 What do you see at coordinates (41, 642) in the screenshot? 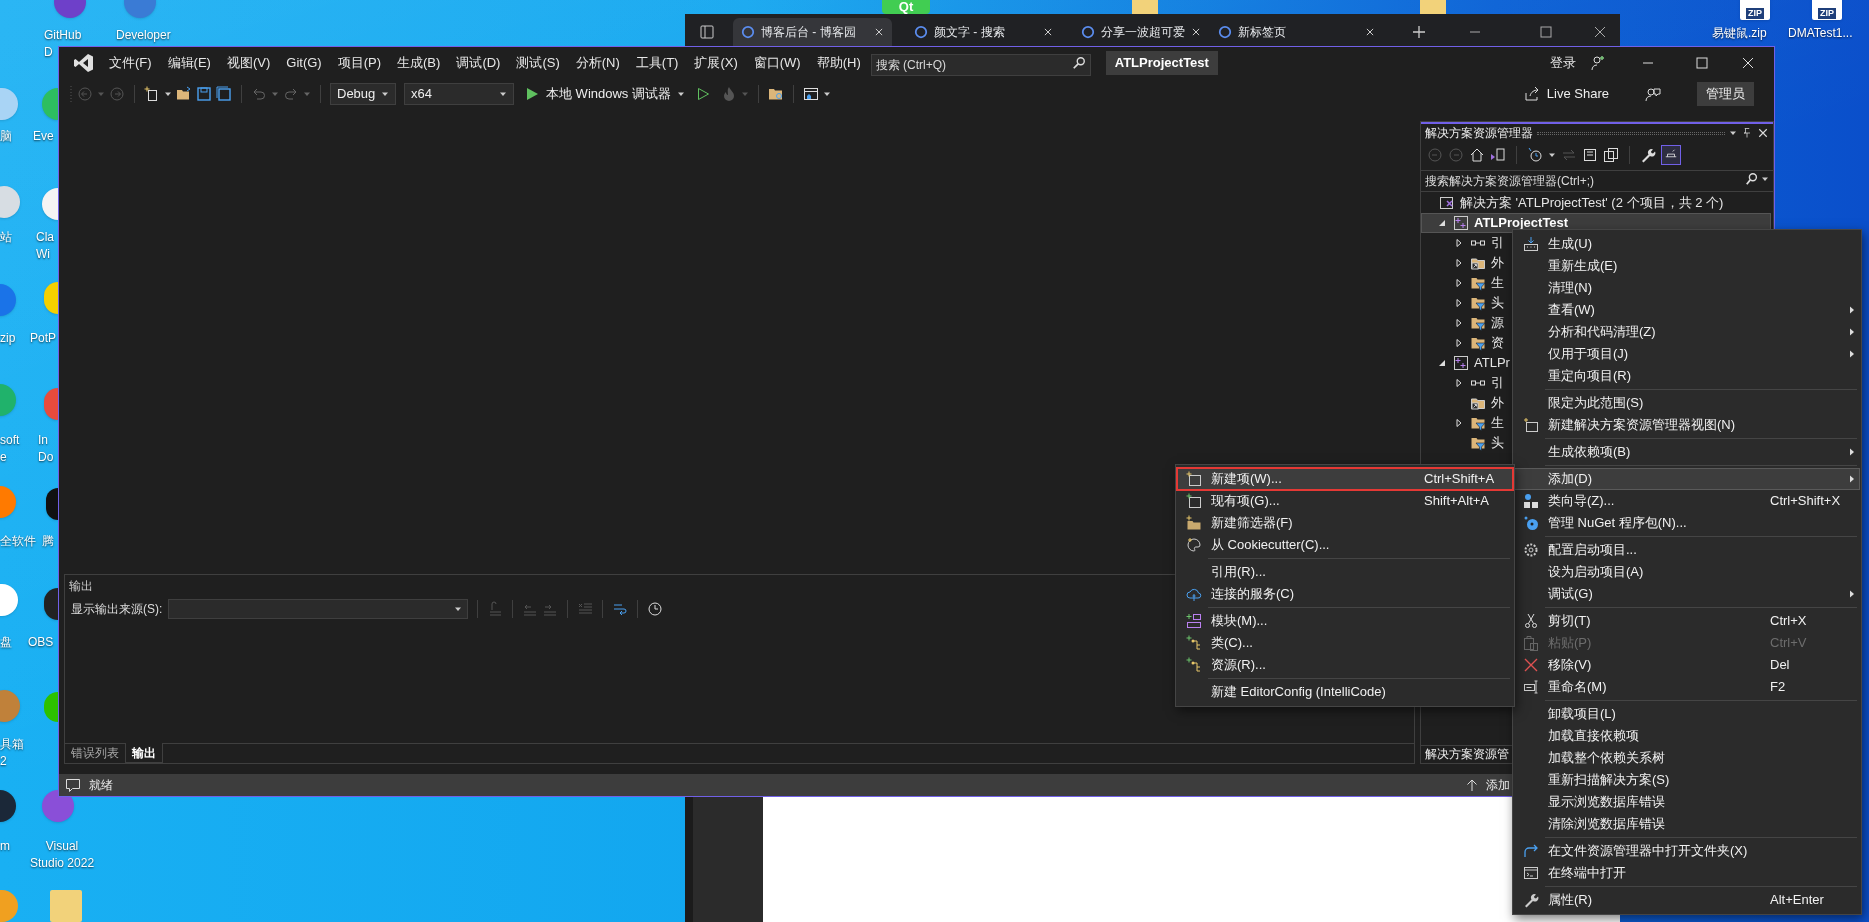
I see `icon-label: OBS` at bounding box center [41, 642].